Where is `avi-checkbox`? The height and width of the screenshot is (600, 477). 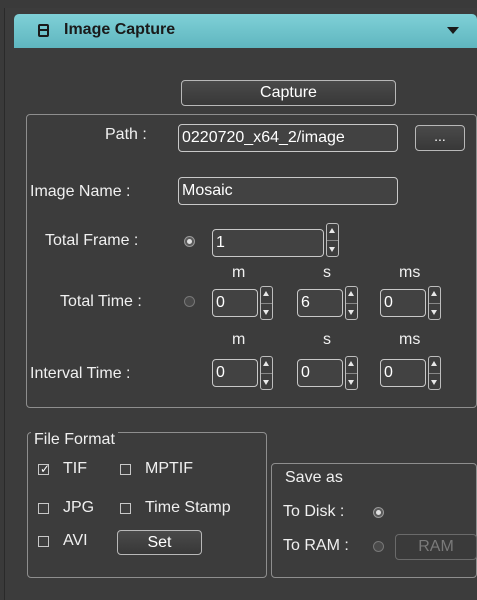
avi-checkbox is located at coordinates (43, 541).